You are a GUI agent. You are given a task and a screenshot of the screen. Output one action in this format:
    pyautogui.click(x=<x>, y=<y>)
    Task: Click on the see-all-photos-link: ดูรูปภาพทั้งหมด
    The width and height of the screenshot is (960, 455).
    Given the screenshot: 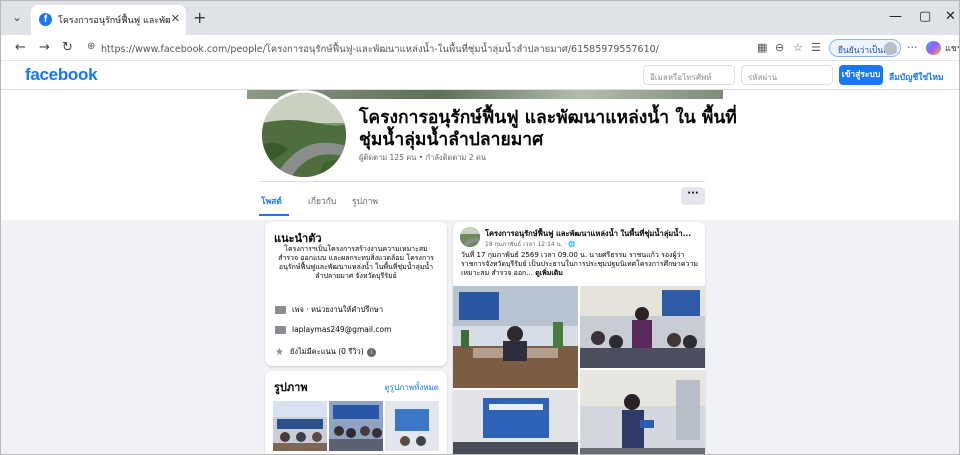 What is the action you would take?
    pyautogui.click(x=411, y=387)
    